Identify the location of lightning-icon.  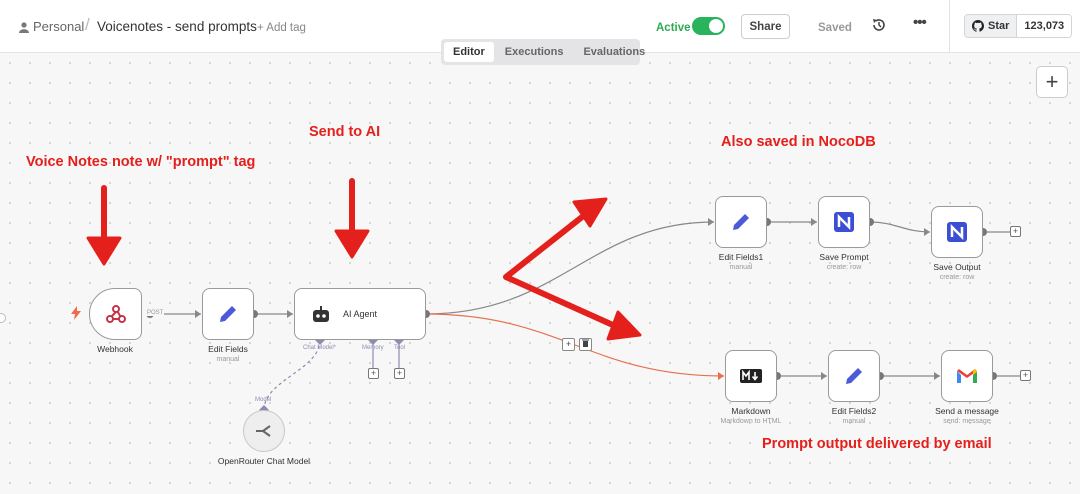
(76, 313).